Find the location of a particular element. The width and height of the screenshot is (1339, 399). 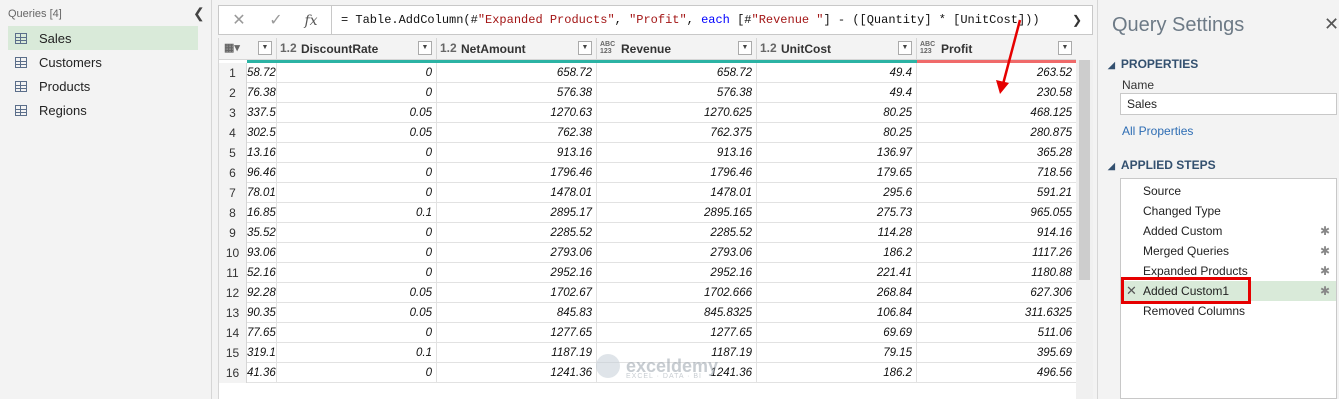

table-cell: 16.85 is located at coordinates (262, 213).